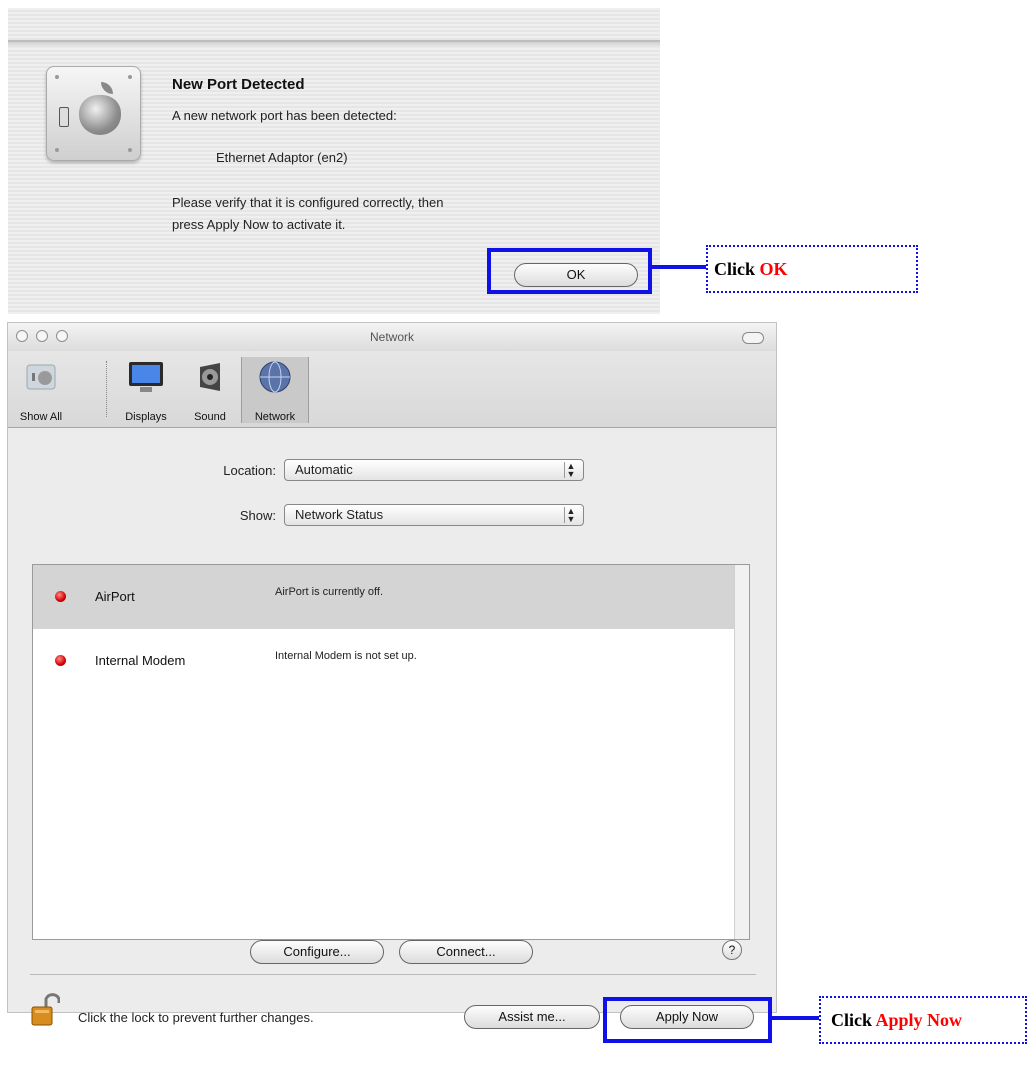  What do you see at coordinates (107, 88) in the screenshot?
I see `apple-leaf-icon` at bounding box center [107, 88].